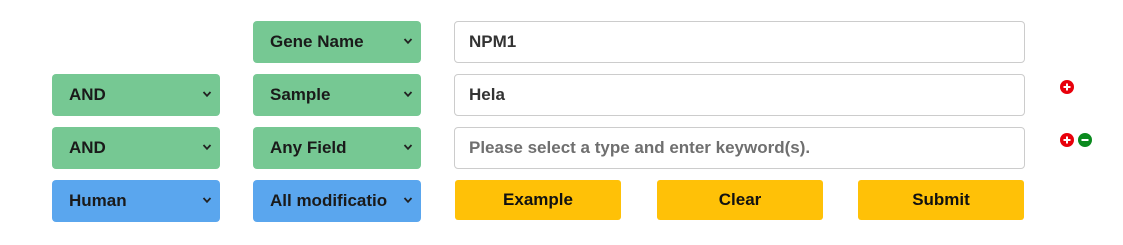 The width and height of the screenshot is (1123, 245). Describe the element at coordinates (1085, 140) in the screenshot. I see `remove-row-icon` at that location.